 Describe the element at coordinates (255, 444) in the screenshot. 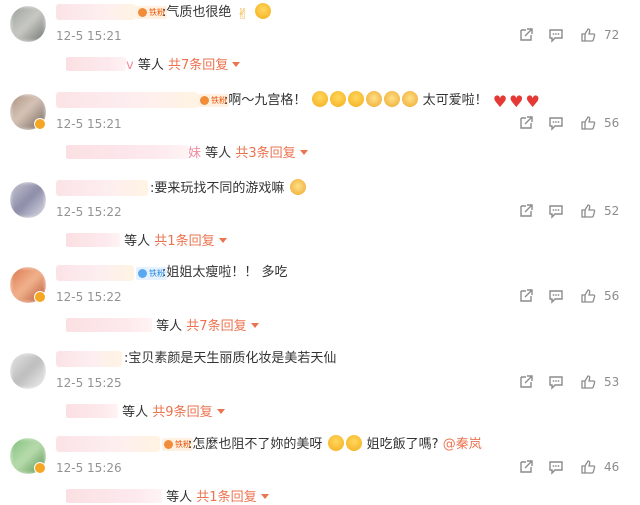

I see `comment-text-body: :怎麼也阻不了妳的美呀` at that location.